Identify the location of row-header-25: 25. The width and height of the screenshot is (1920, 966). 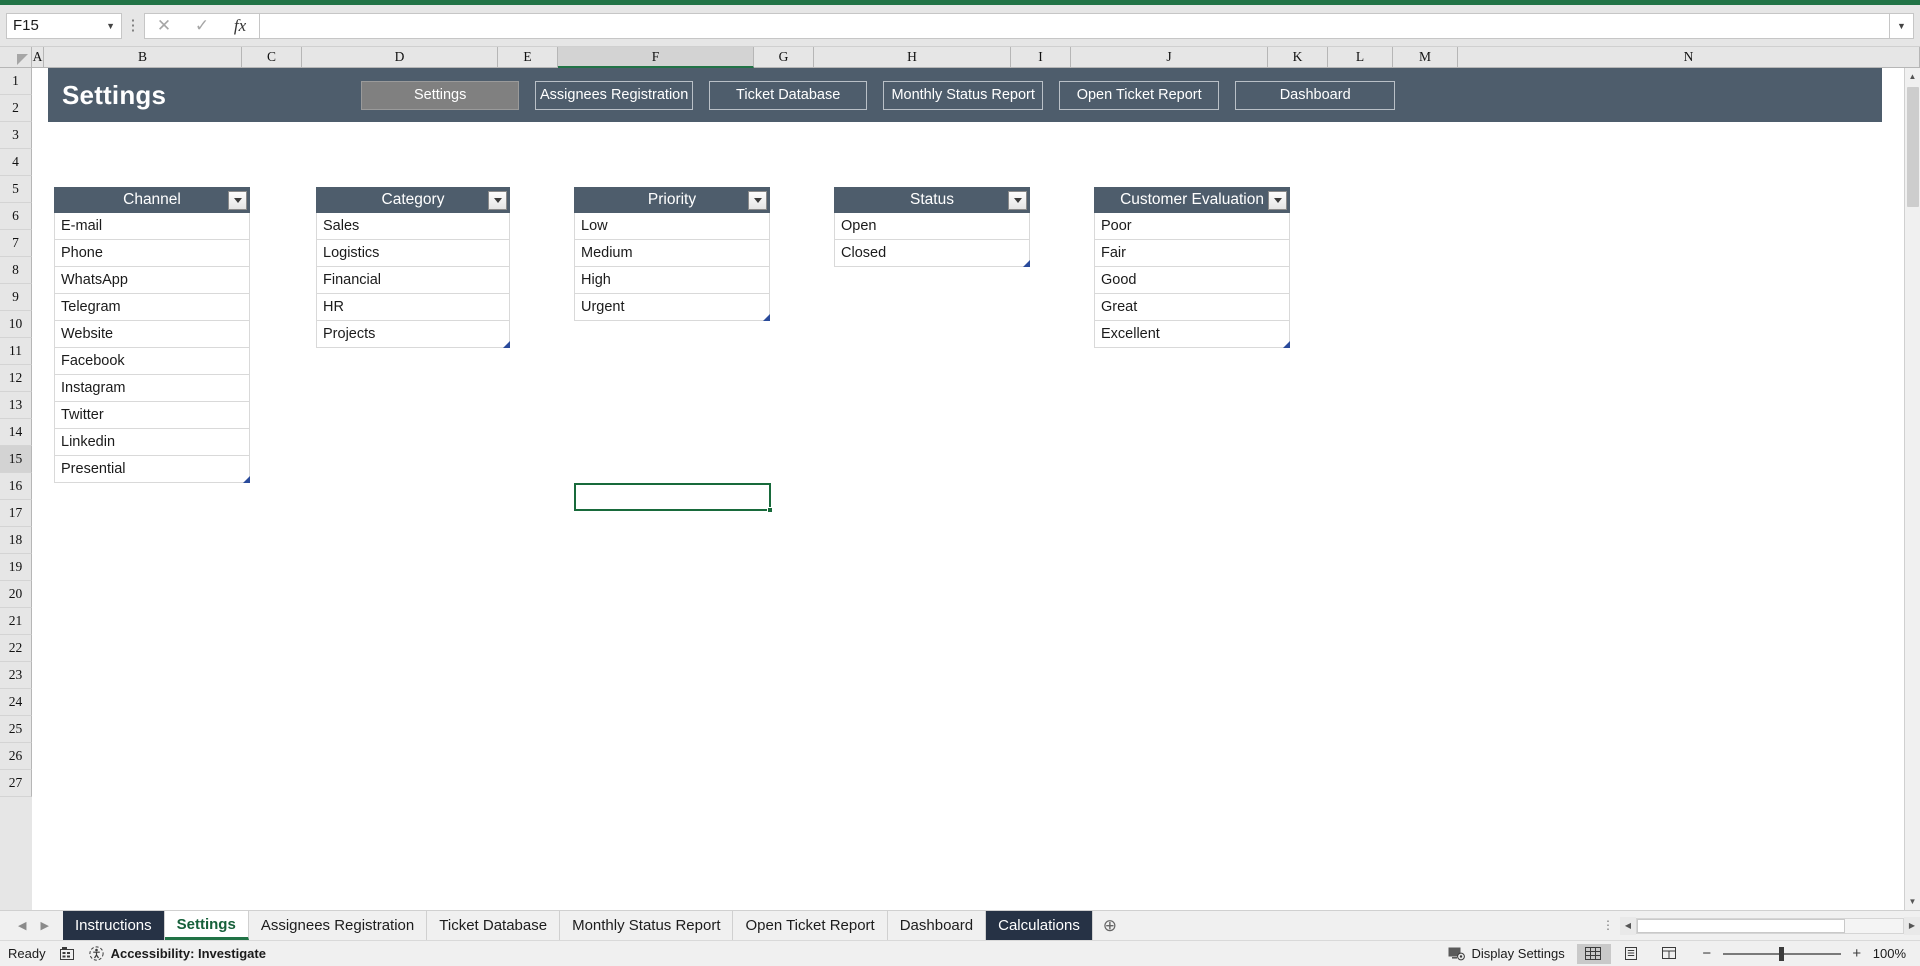
(16, 729).